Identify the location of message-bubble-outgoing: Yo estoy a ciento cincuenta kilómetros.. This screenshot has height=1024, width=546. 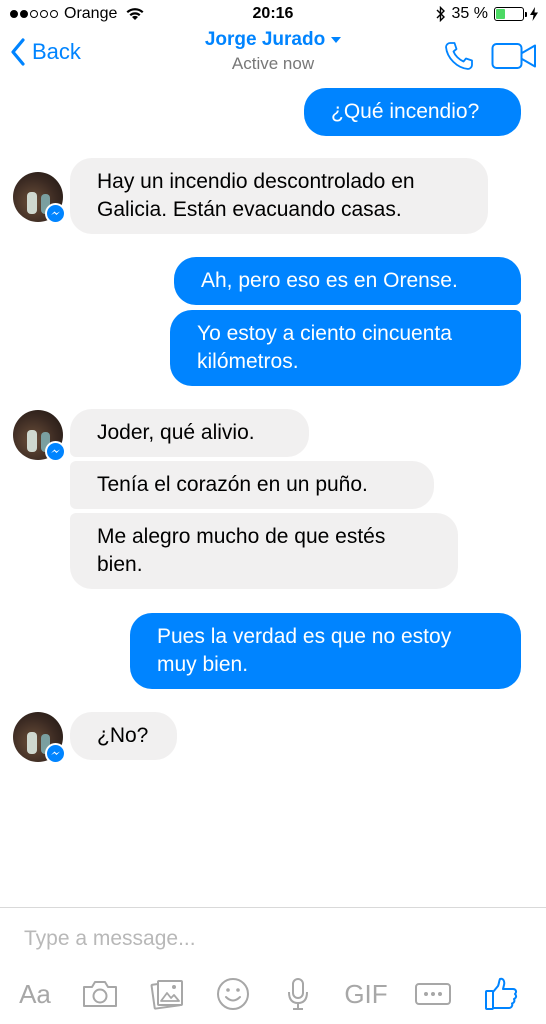
(345, 348).